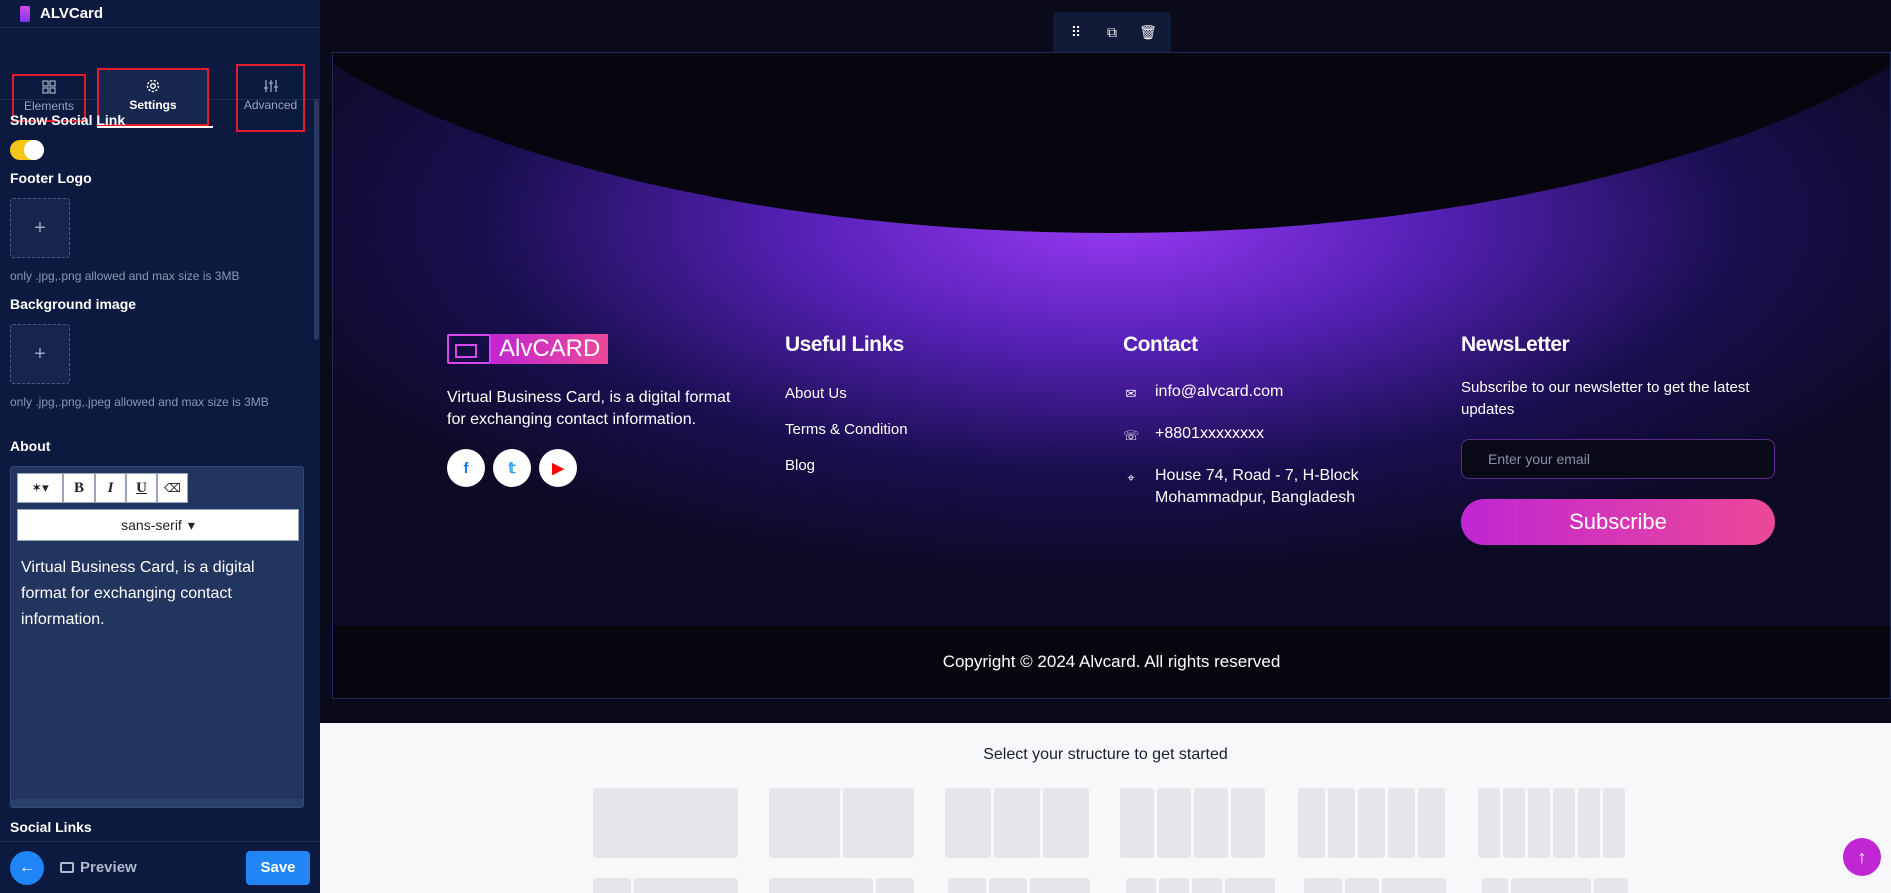 The image size is (1891, 893). Describe the element at coordinates (550, 349) in the screenshot. I see `logo-text: AlvCARD` at that location.